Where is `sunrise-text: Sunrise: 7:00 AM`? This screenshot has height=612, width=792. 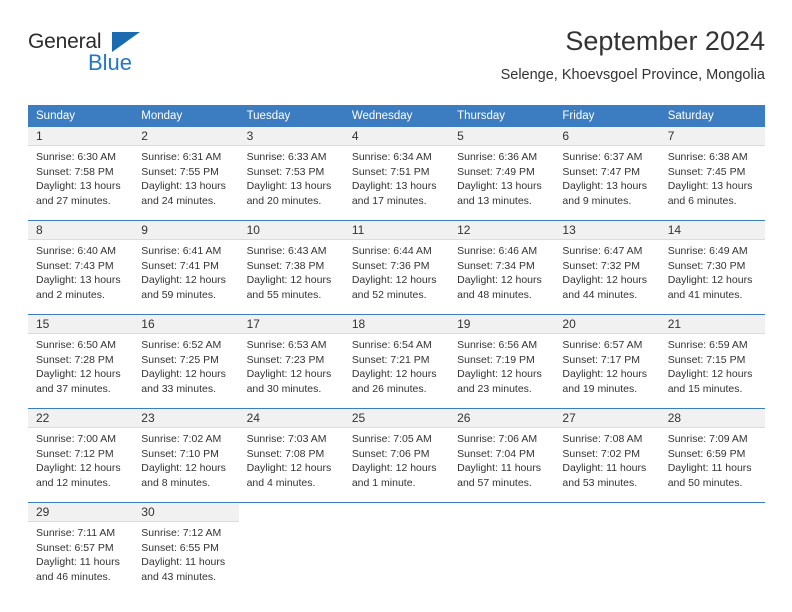
sunrise-text: Sunrise: 7:00 AM is located at coordinates (76, 439).